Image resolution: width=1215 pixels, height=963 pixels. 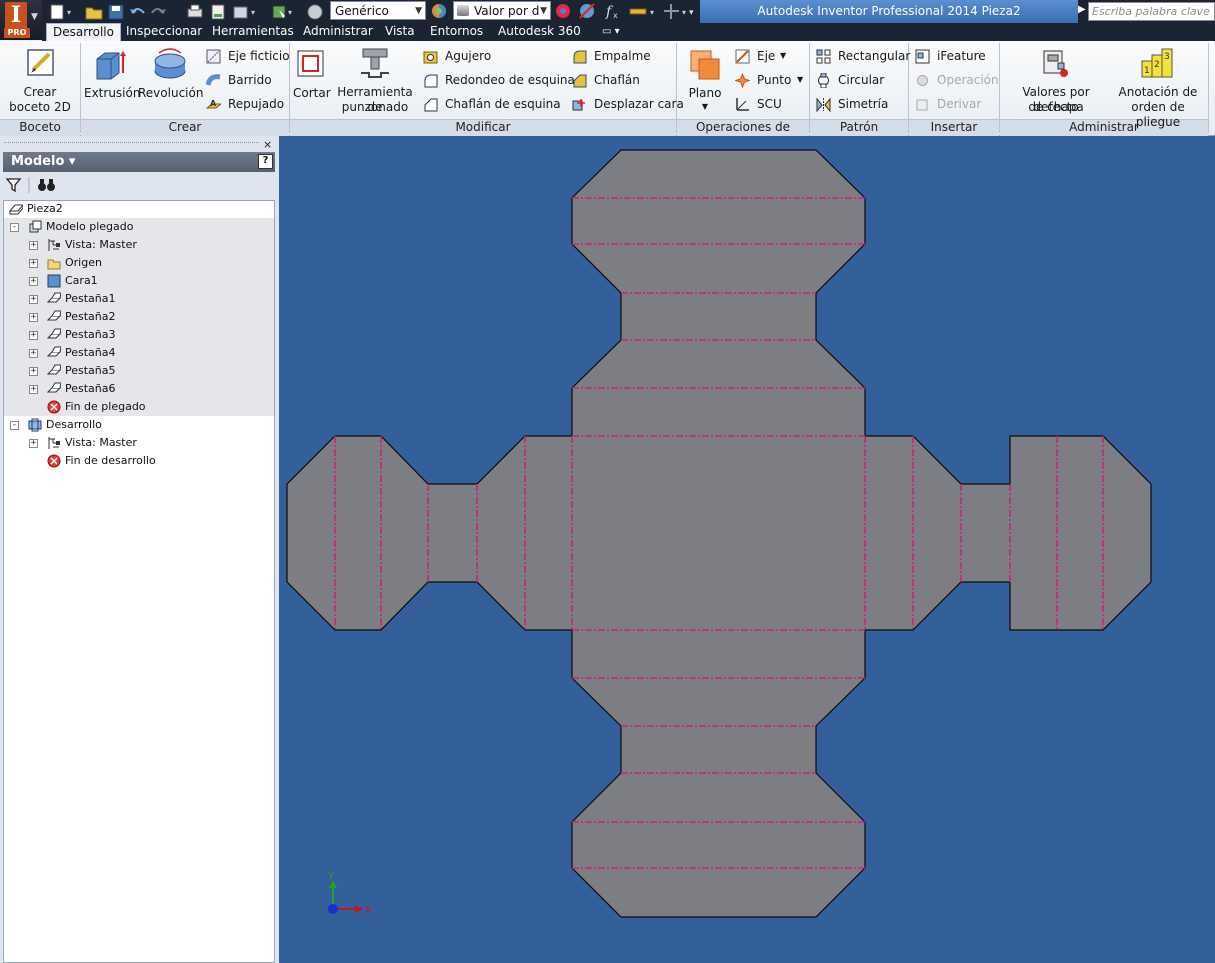 I want to click on tab-desarrollo: Desarrollo, so click(x=83, y=32).